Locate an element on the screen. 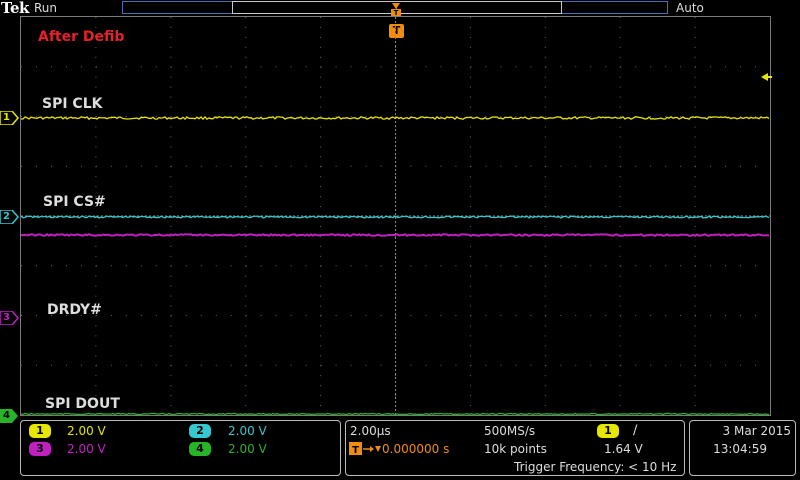 This screenshot has height=480, width=800. ch4-scale: 2.00 V is located at coordinates (247, 449).